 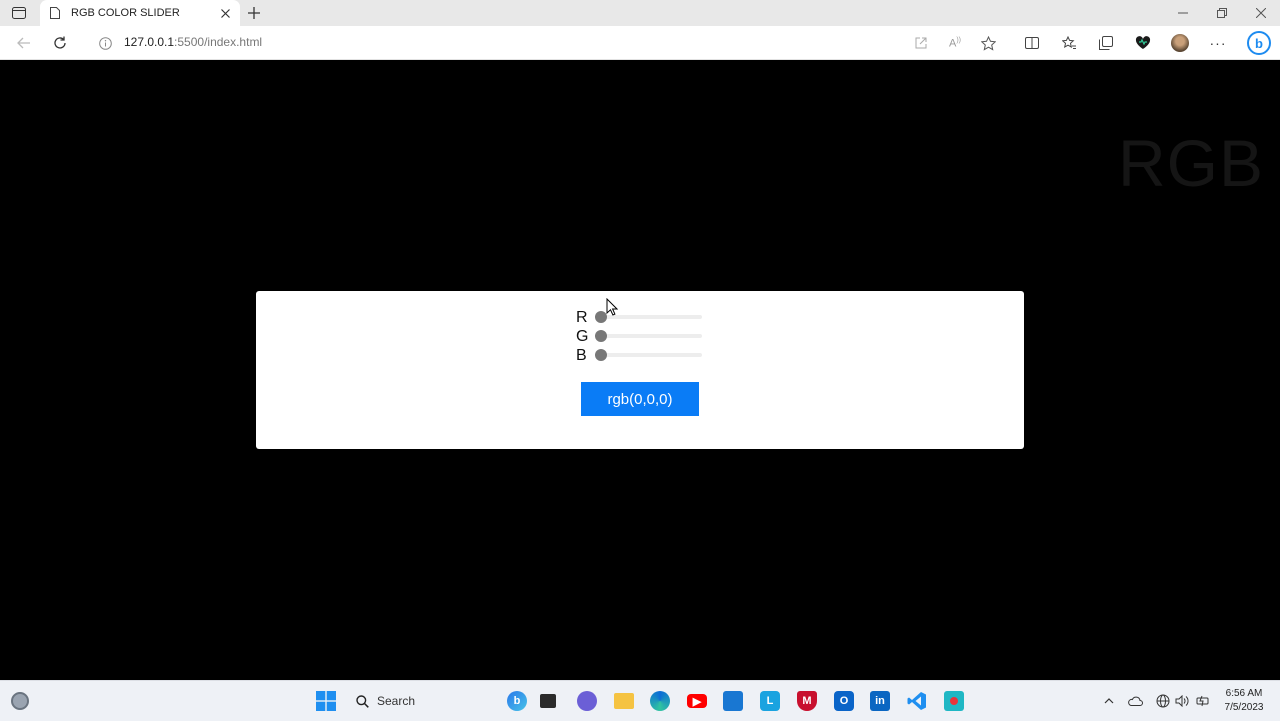 What do you see at coordinates (1191, 163) in the screenshot?
I see `rgb-watermark: RGB` at bounding box center [1191, 163].